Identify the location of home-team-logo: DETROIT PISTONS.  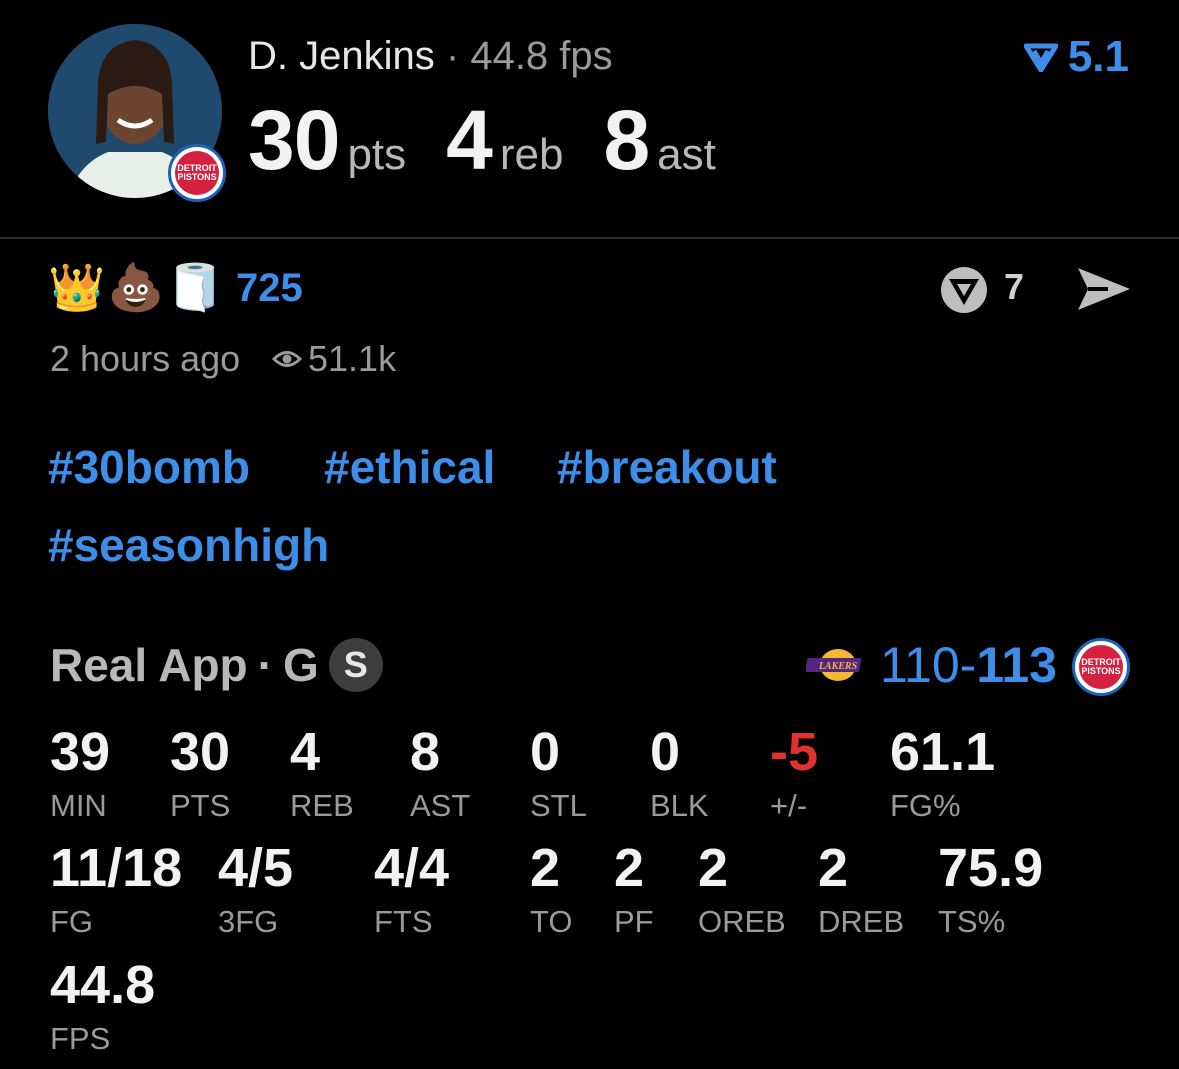
(1101, 667).